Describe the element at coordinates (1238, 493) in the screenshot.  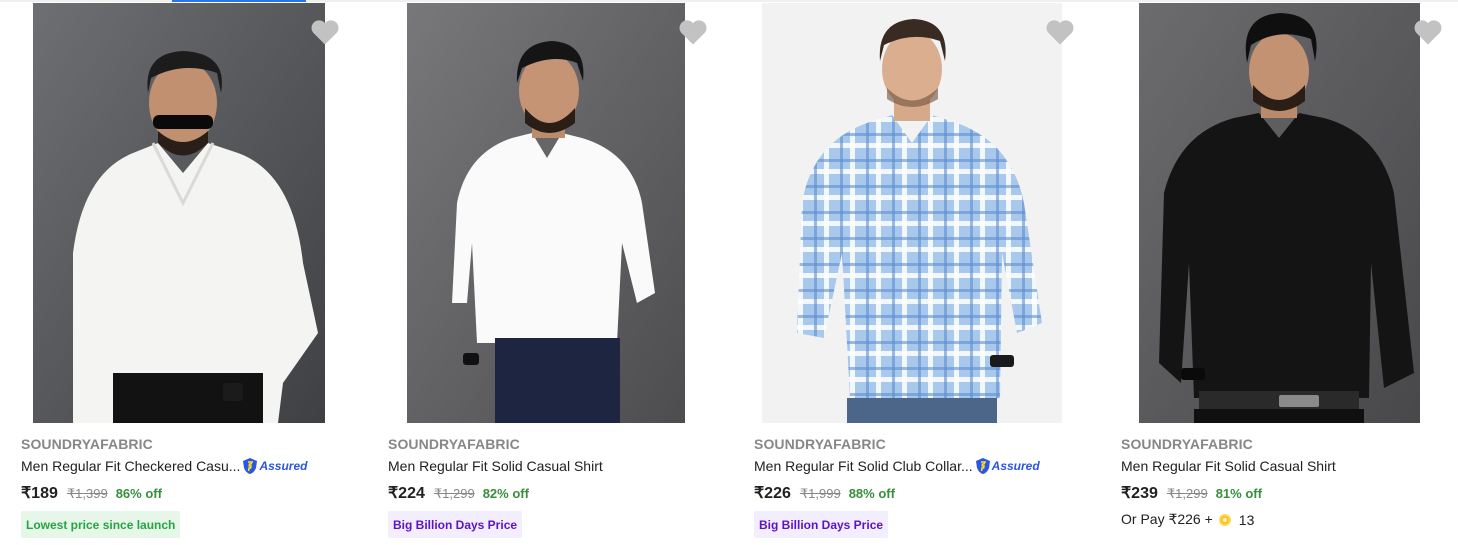
I see `discount-label: 81% off` at that location.